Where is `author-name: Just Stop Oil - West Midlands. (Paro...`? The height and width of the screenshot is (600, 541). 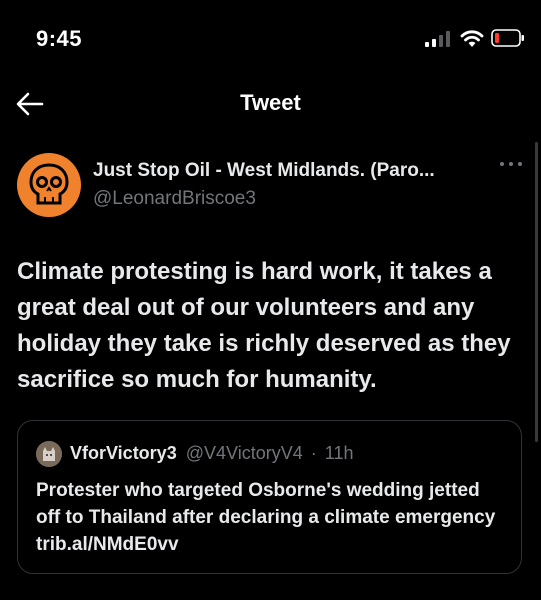 author-name: Just Stop Oil - West Midlands. (Paro... is located at coordinates (264, 171).